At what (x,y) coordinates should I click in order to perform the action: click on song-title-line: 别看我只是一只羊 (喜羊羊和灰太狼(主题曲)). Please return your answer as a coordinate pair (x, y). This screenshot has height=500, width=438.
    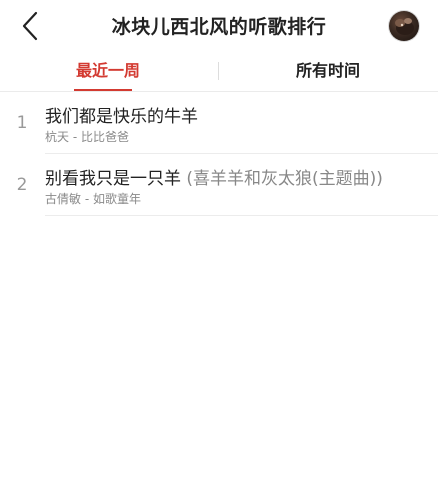
    Looking at the image, I should click on (236, 176).